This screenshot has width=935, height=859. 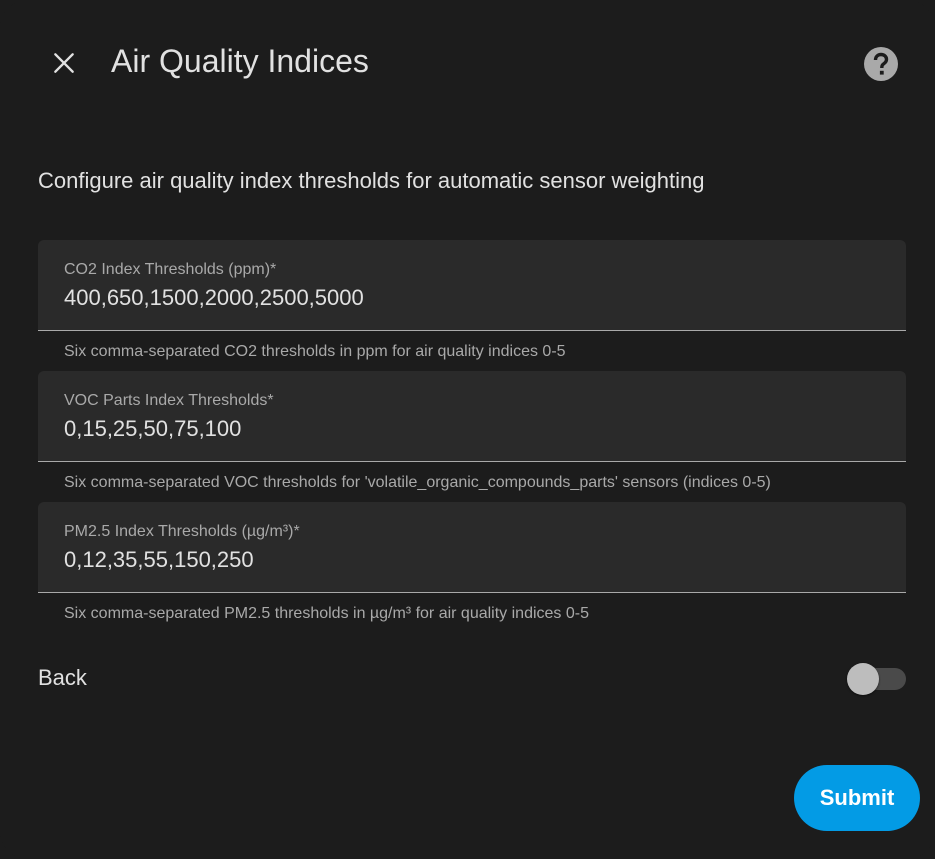 What do you see at coordinates (474, 429) in the screenshot?
I see `voc-thresholds-input` at bounding box center [474, 429].